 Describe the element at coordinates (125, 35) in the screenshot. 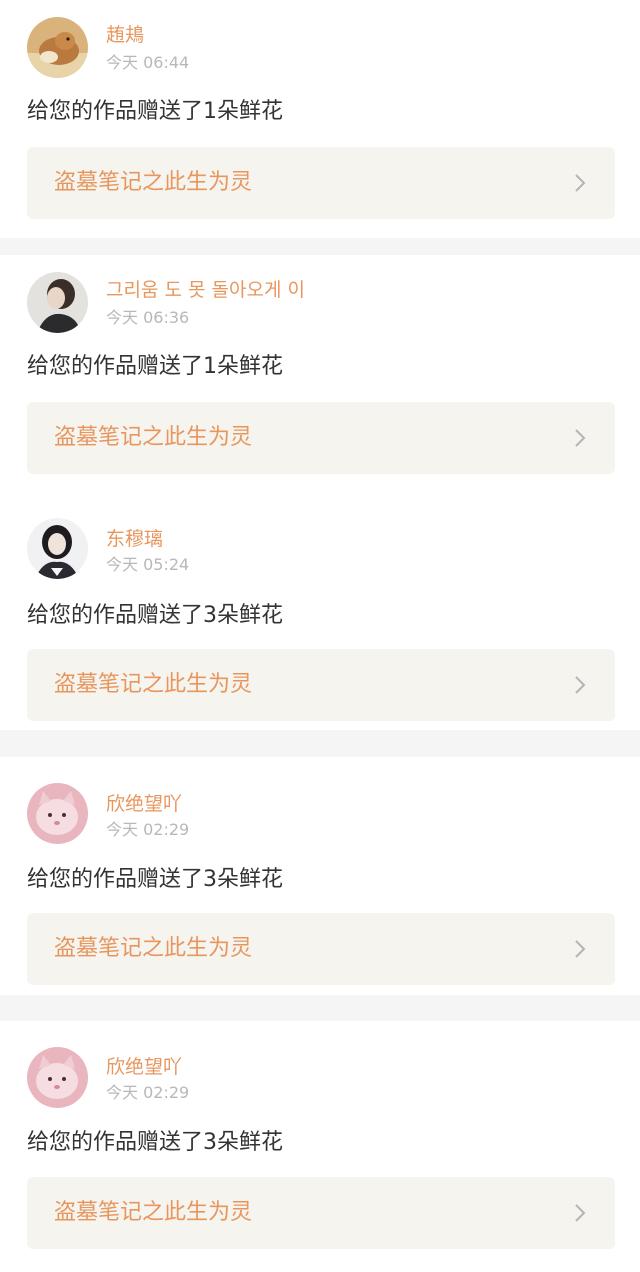

I see `username: 䞥鳺` at that location.